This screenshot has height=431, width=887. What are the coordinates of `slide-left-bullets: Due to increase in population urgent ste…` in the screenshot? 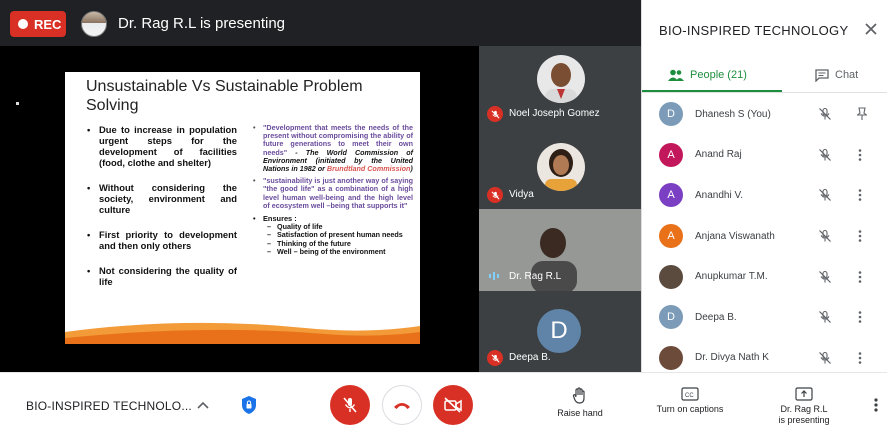 It's located at (162, 212).